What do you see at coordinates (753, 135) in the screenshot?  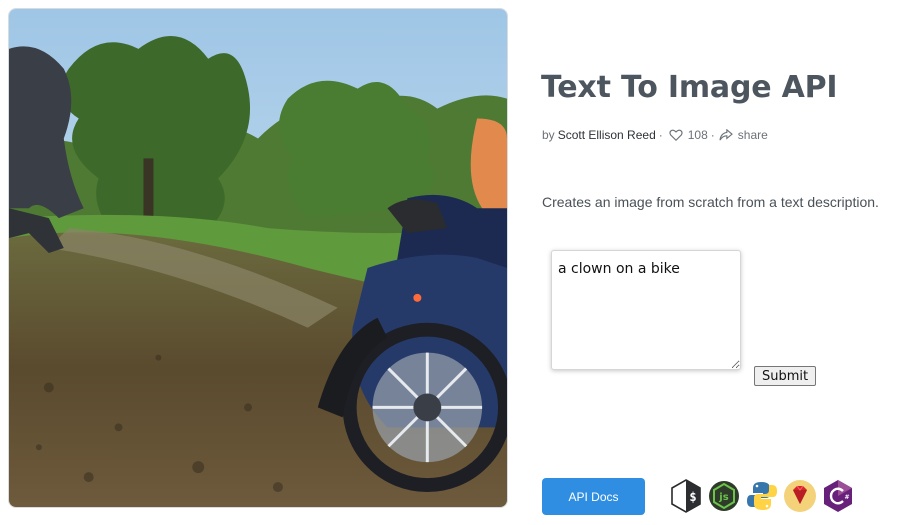 I see `share-link: share` at bounding box center [753, 135].